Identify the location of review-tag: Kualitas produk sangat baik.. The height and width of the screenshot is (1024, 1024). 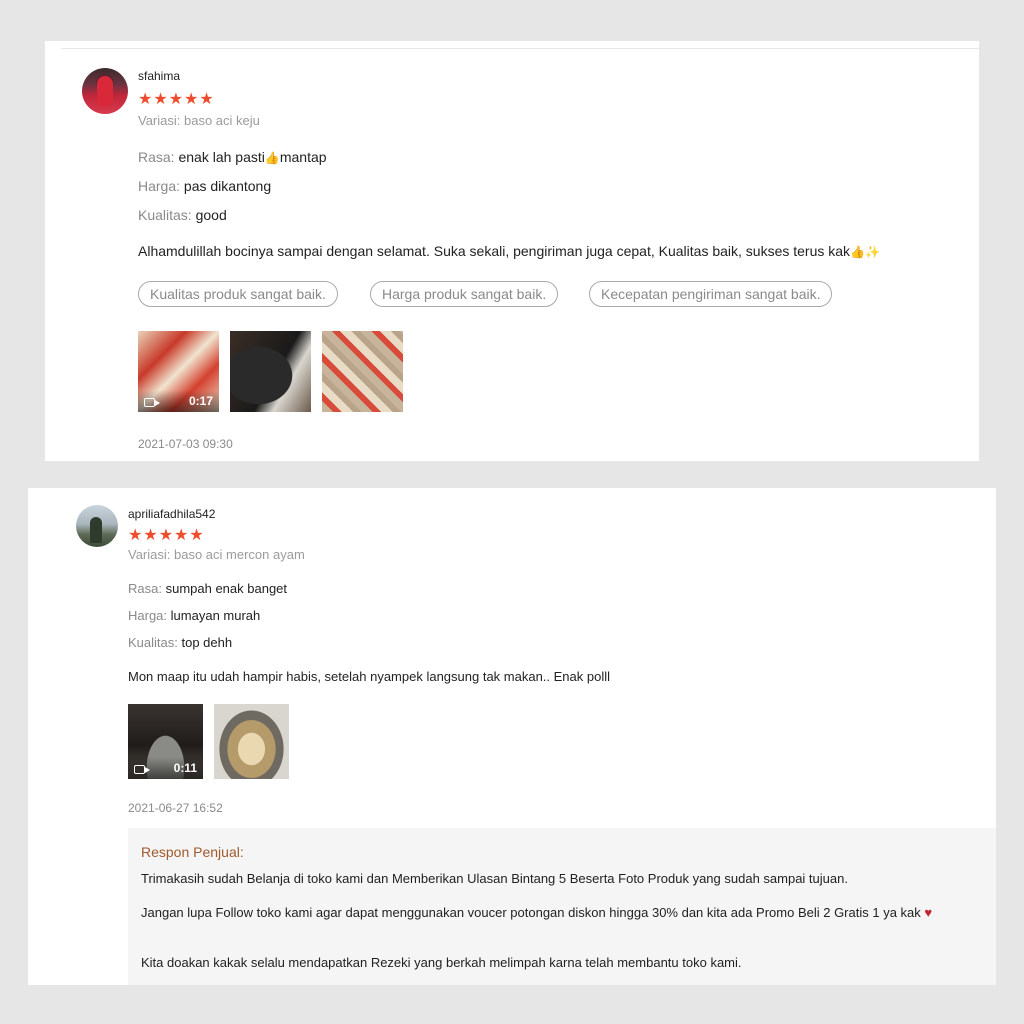
(238, 294).